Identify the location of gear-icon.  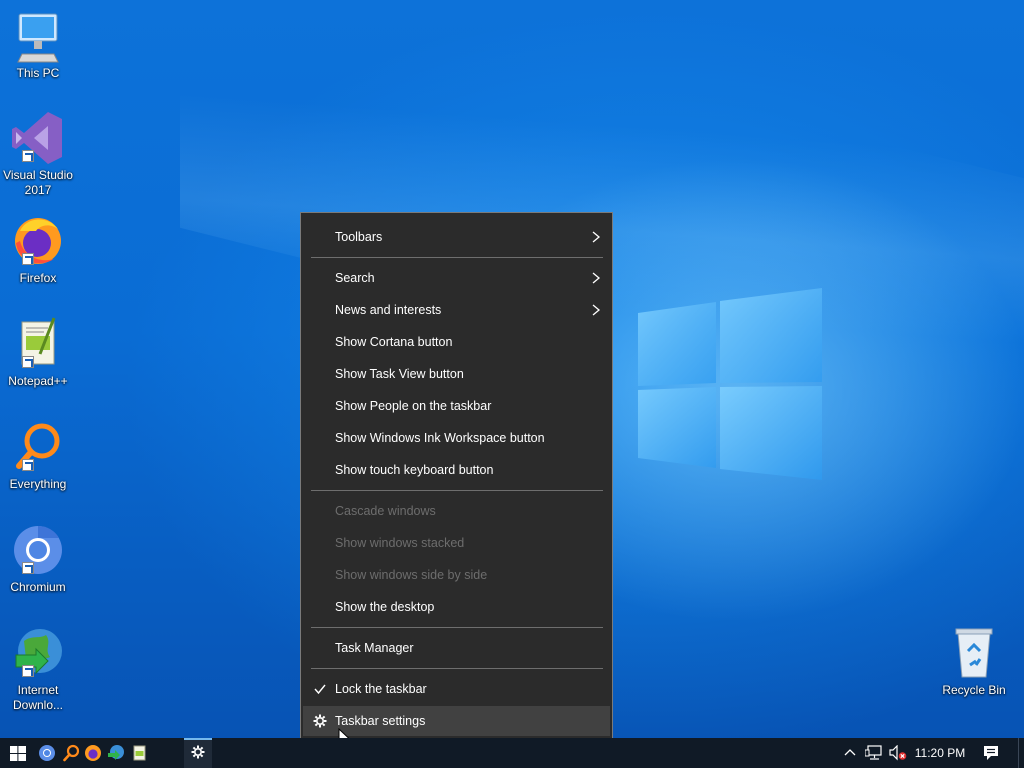
(320, 721).